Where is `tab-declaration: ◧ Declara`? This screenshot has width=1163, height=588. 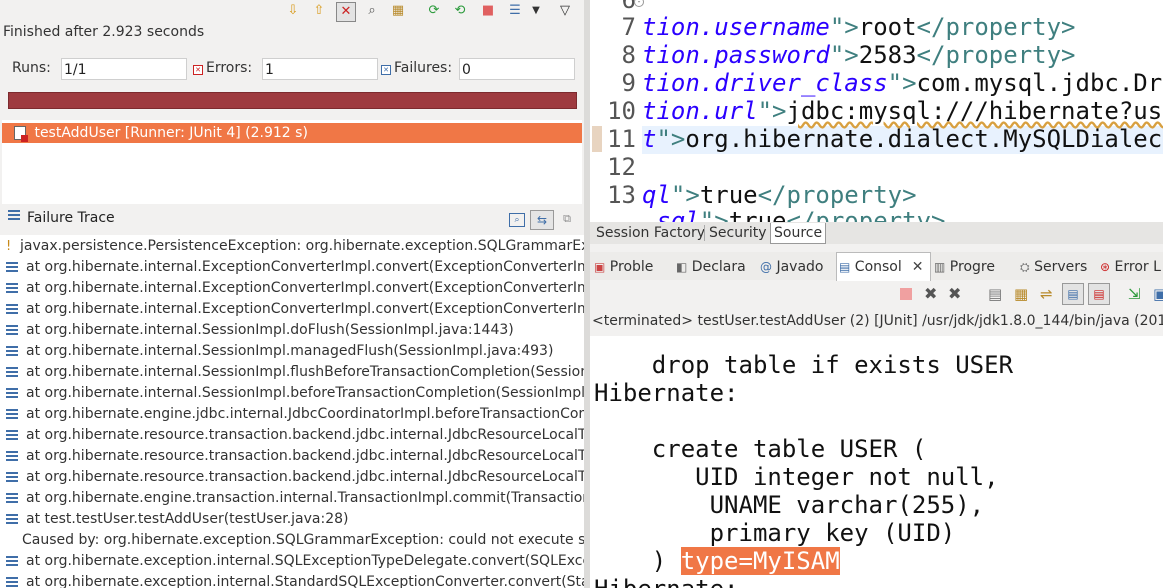 tab-declaration: ◧ Declara is located at coordinates (711, 267).